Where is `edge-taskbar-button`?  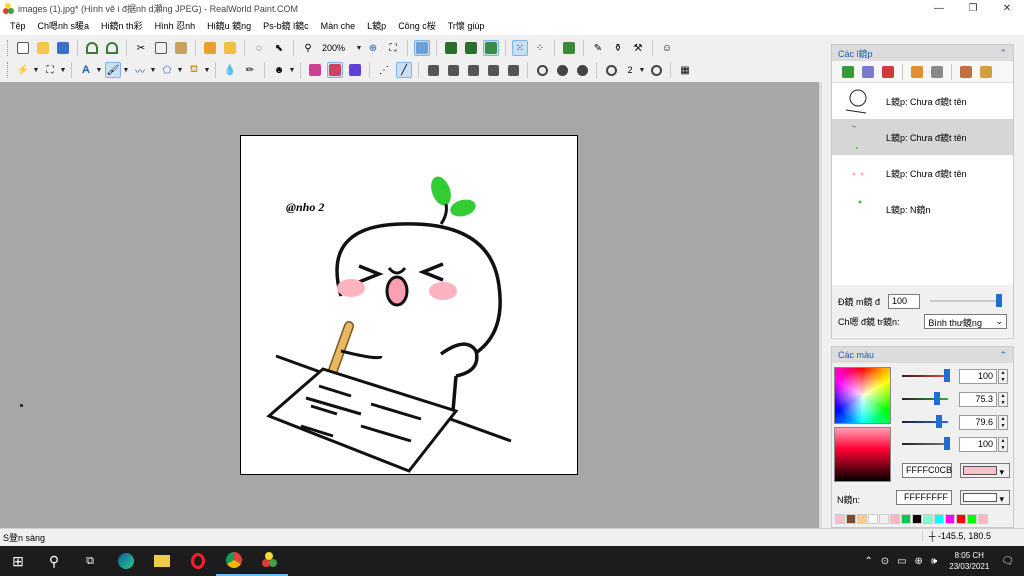 edge-taskbar-button is located at coordinates (126, 561).